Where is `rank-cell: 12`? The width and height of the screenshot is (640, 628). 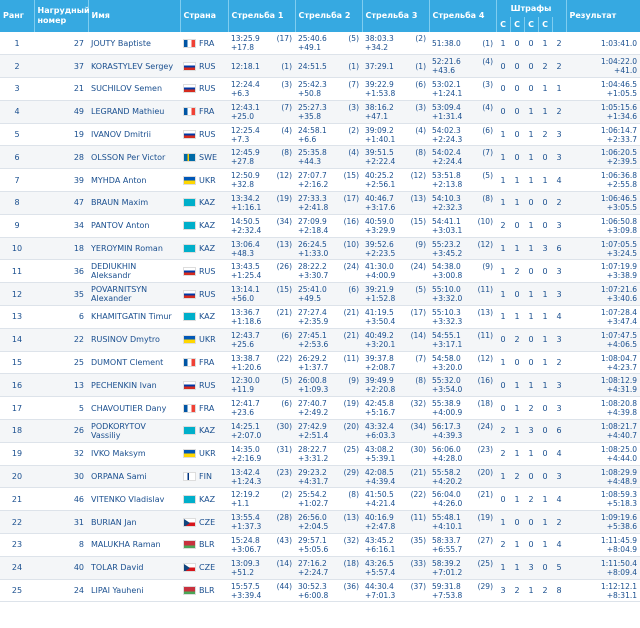 rank-cell: 12 is located at coordinates (17, 294).